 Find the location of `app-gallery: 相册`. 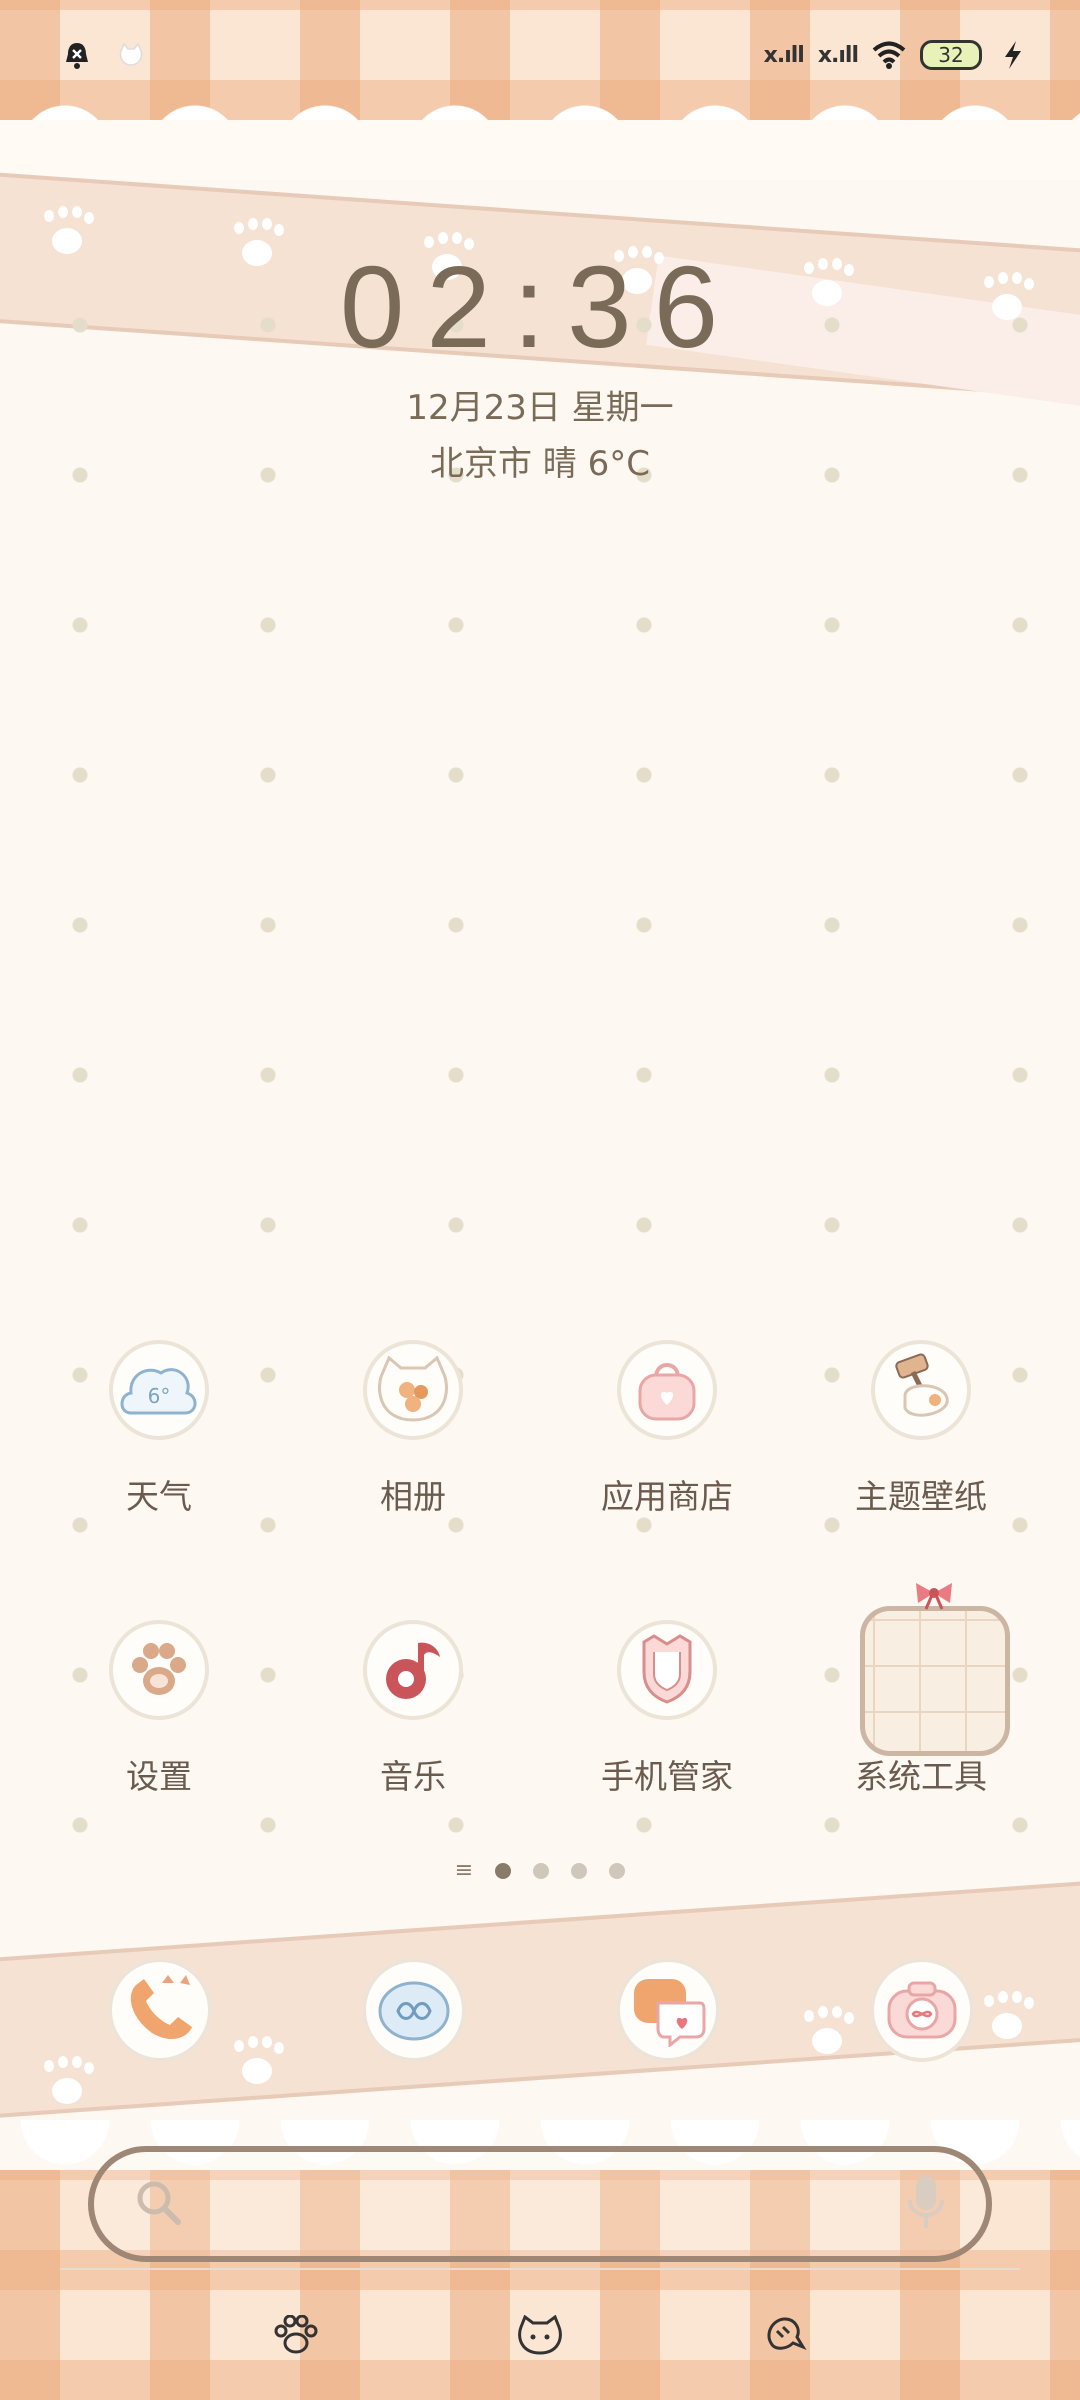

app-gallery: 相册 is located at coordinates (413, 1440).